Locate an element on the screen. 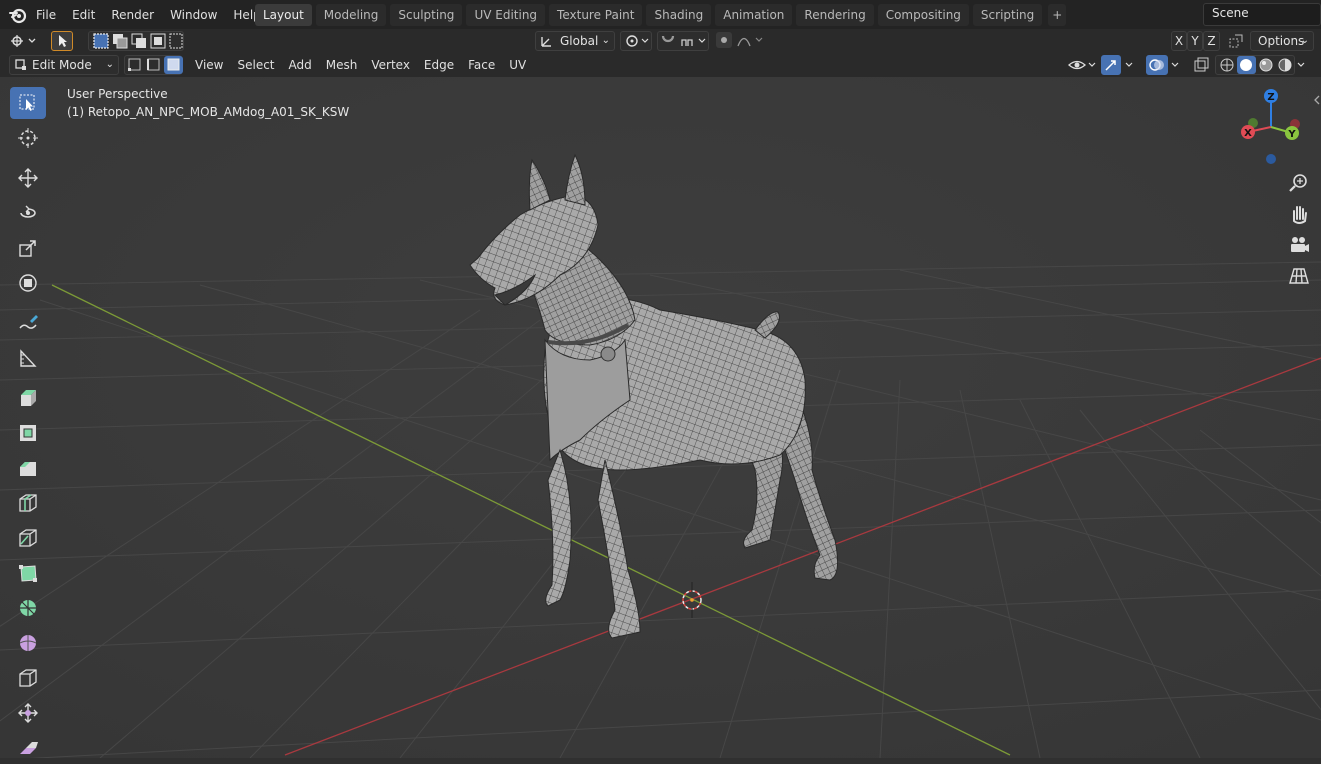  snap-magnet-icon is located at coordinates (684, 41).